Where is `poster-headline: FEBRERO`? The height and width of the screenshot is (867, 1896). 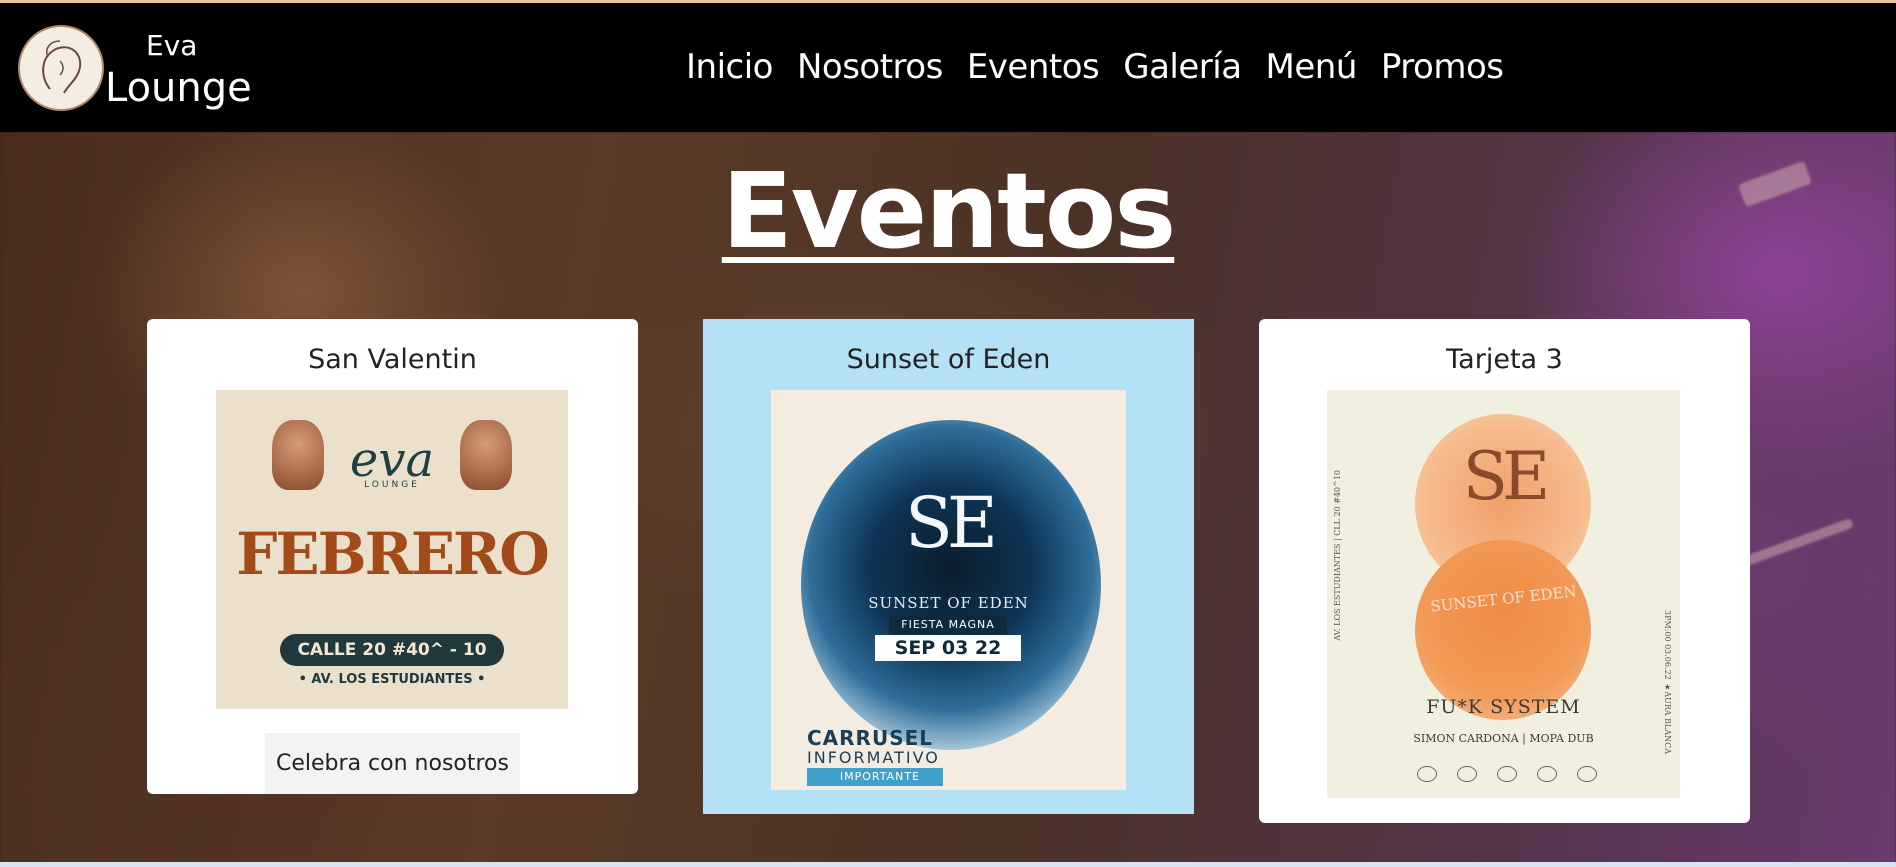
poster-headline: FEBRERO is located at coordinates (393, 554).